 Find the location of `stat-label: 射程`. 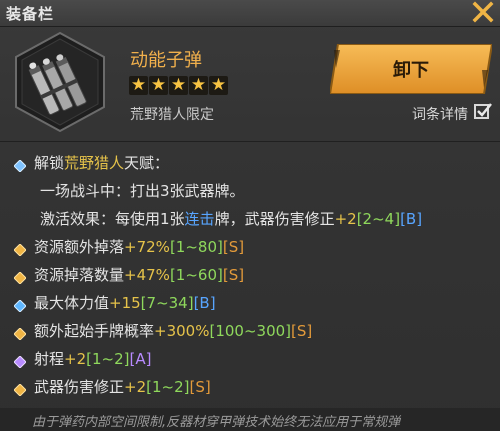

stat-label: 射程 is located at coordinates (49, 359).